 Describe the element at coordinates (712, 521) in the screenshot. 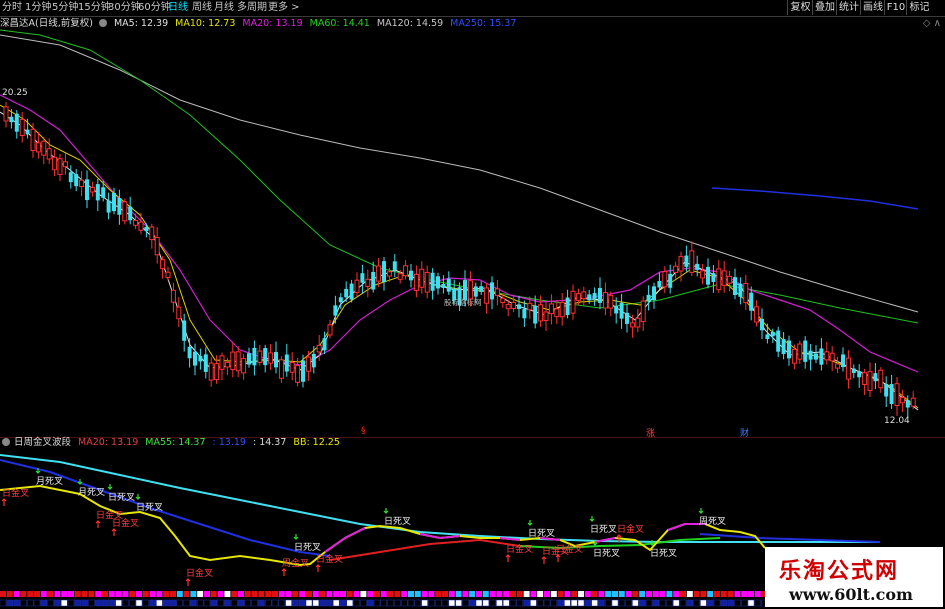

I see `signal-label: 周死叉` at that location.